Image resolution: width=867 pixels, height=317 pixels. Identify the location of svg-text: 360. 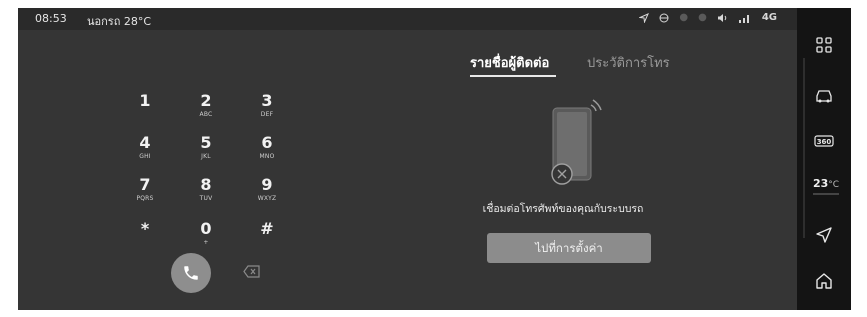
(824, 142).